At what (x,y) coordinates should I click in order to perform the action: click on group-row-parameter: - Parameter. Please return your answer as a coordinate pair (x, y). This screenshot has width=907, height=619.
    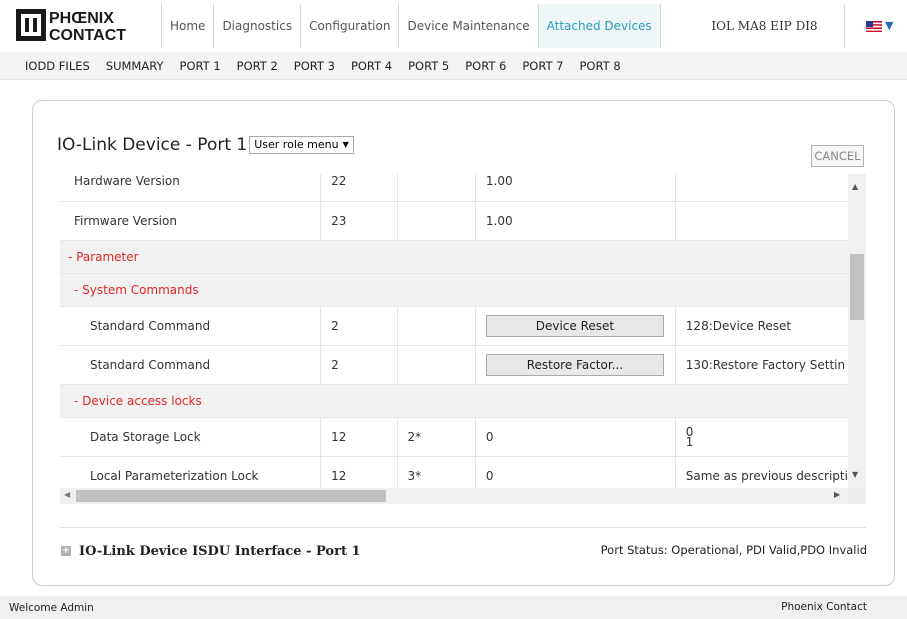
    Looking at the image, I should click on (454, 257).